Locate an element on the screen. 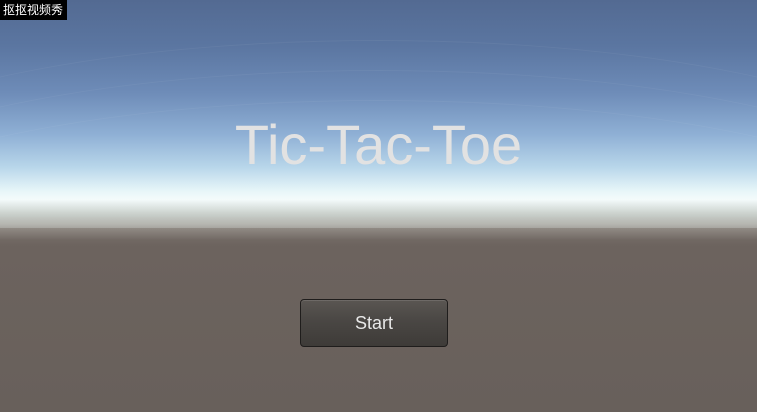 This screenshot has width=757, height=412. start-button: Start is located at coordinates (374, 323).